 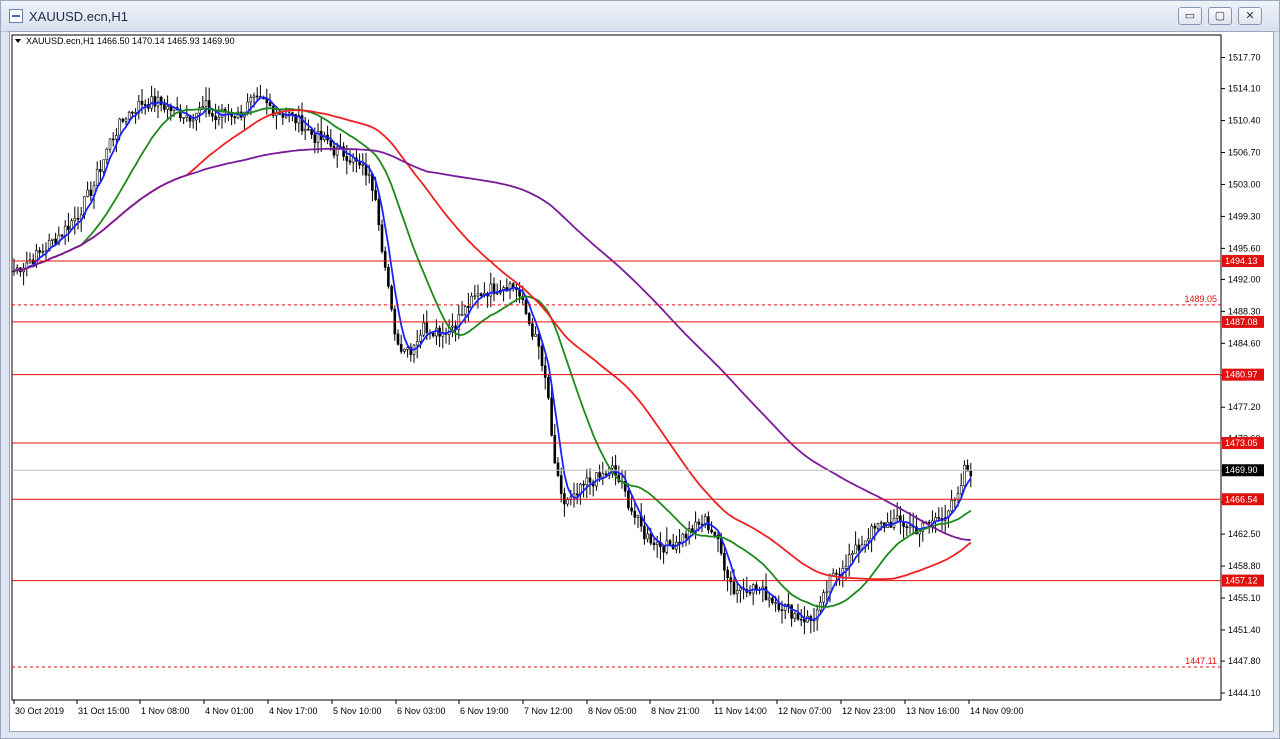 What do you see at coordinates (1244, 630) in the screenshot?
I see `y-tick-label: 1451.40` at bounding box center [1244, 630].